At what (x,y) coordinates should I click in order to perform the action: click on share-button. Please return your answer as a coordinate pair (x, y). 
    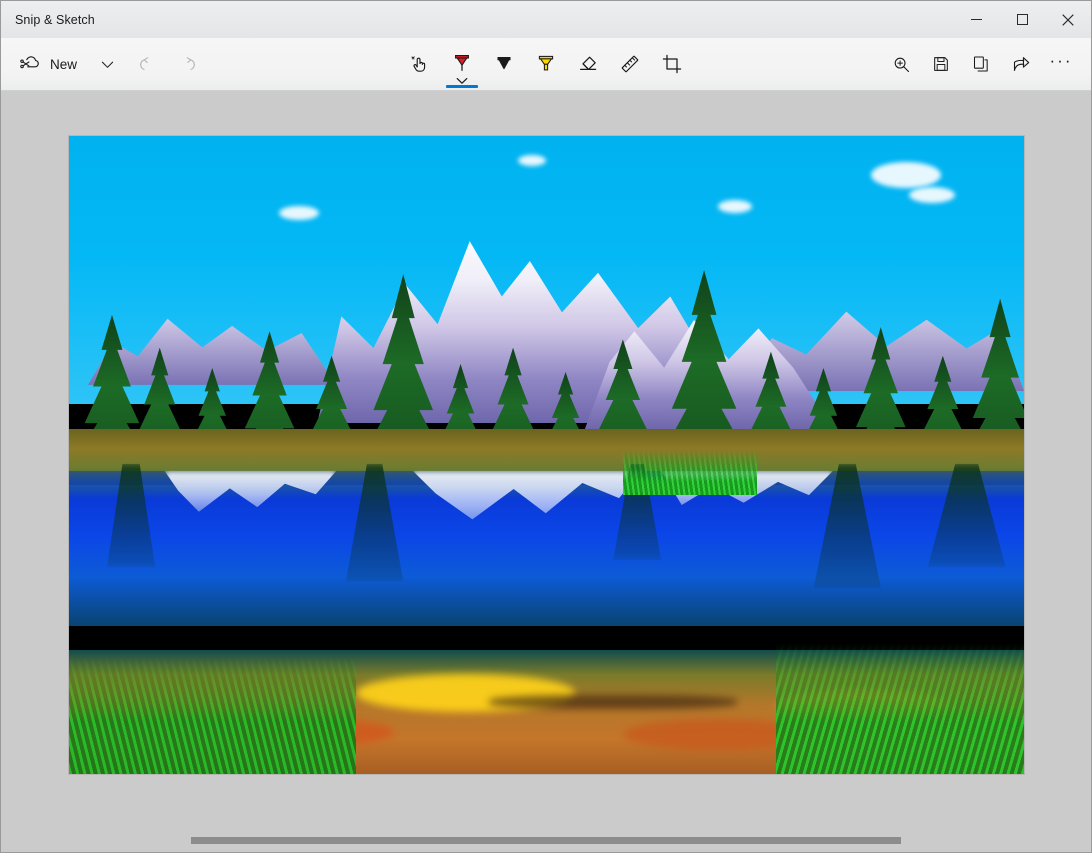
    Looking at the image, I should click on (1021, 64).